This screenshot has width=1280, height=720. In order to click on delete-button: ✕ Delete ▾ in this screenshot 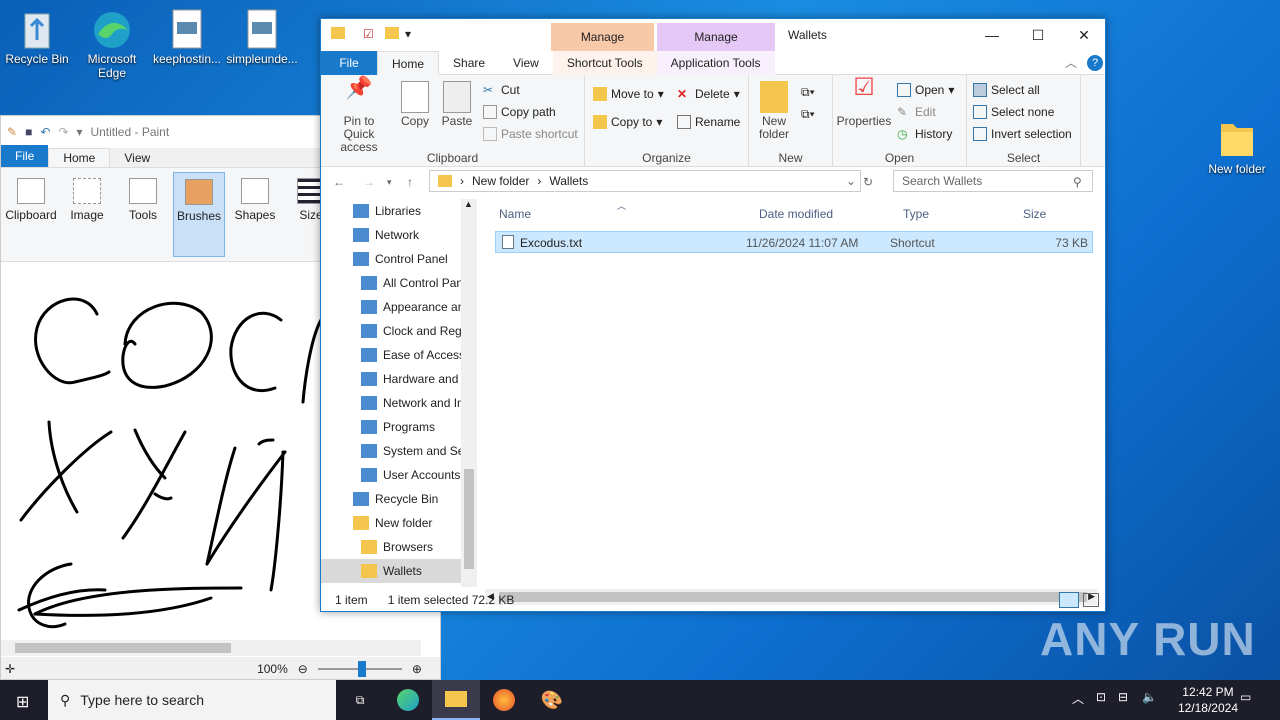, I will do `click(708, 94)`.